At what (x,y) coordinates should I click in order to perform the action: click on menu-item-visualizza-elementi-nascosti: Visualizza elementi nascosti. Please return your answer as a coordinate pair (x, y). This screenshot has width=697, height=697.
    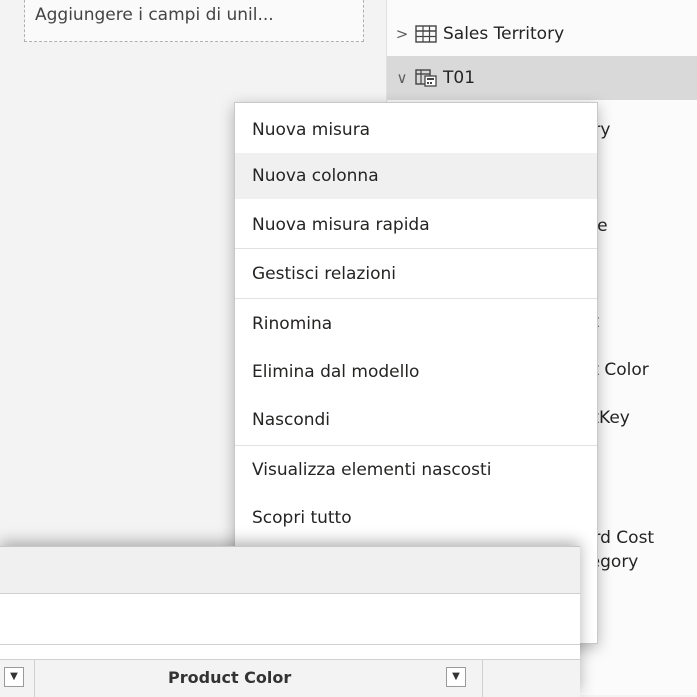
    Looking at the image, I should click on (416, 470).